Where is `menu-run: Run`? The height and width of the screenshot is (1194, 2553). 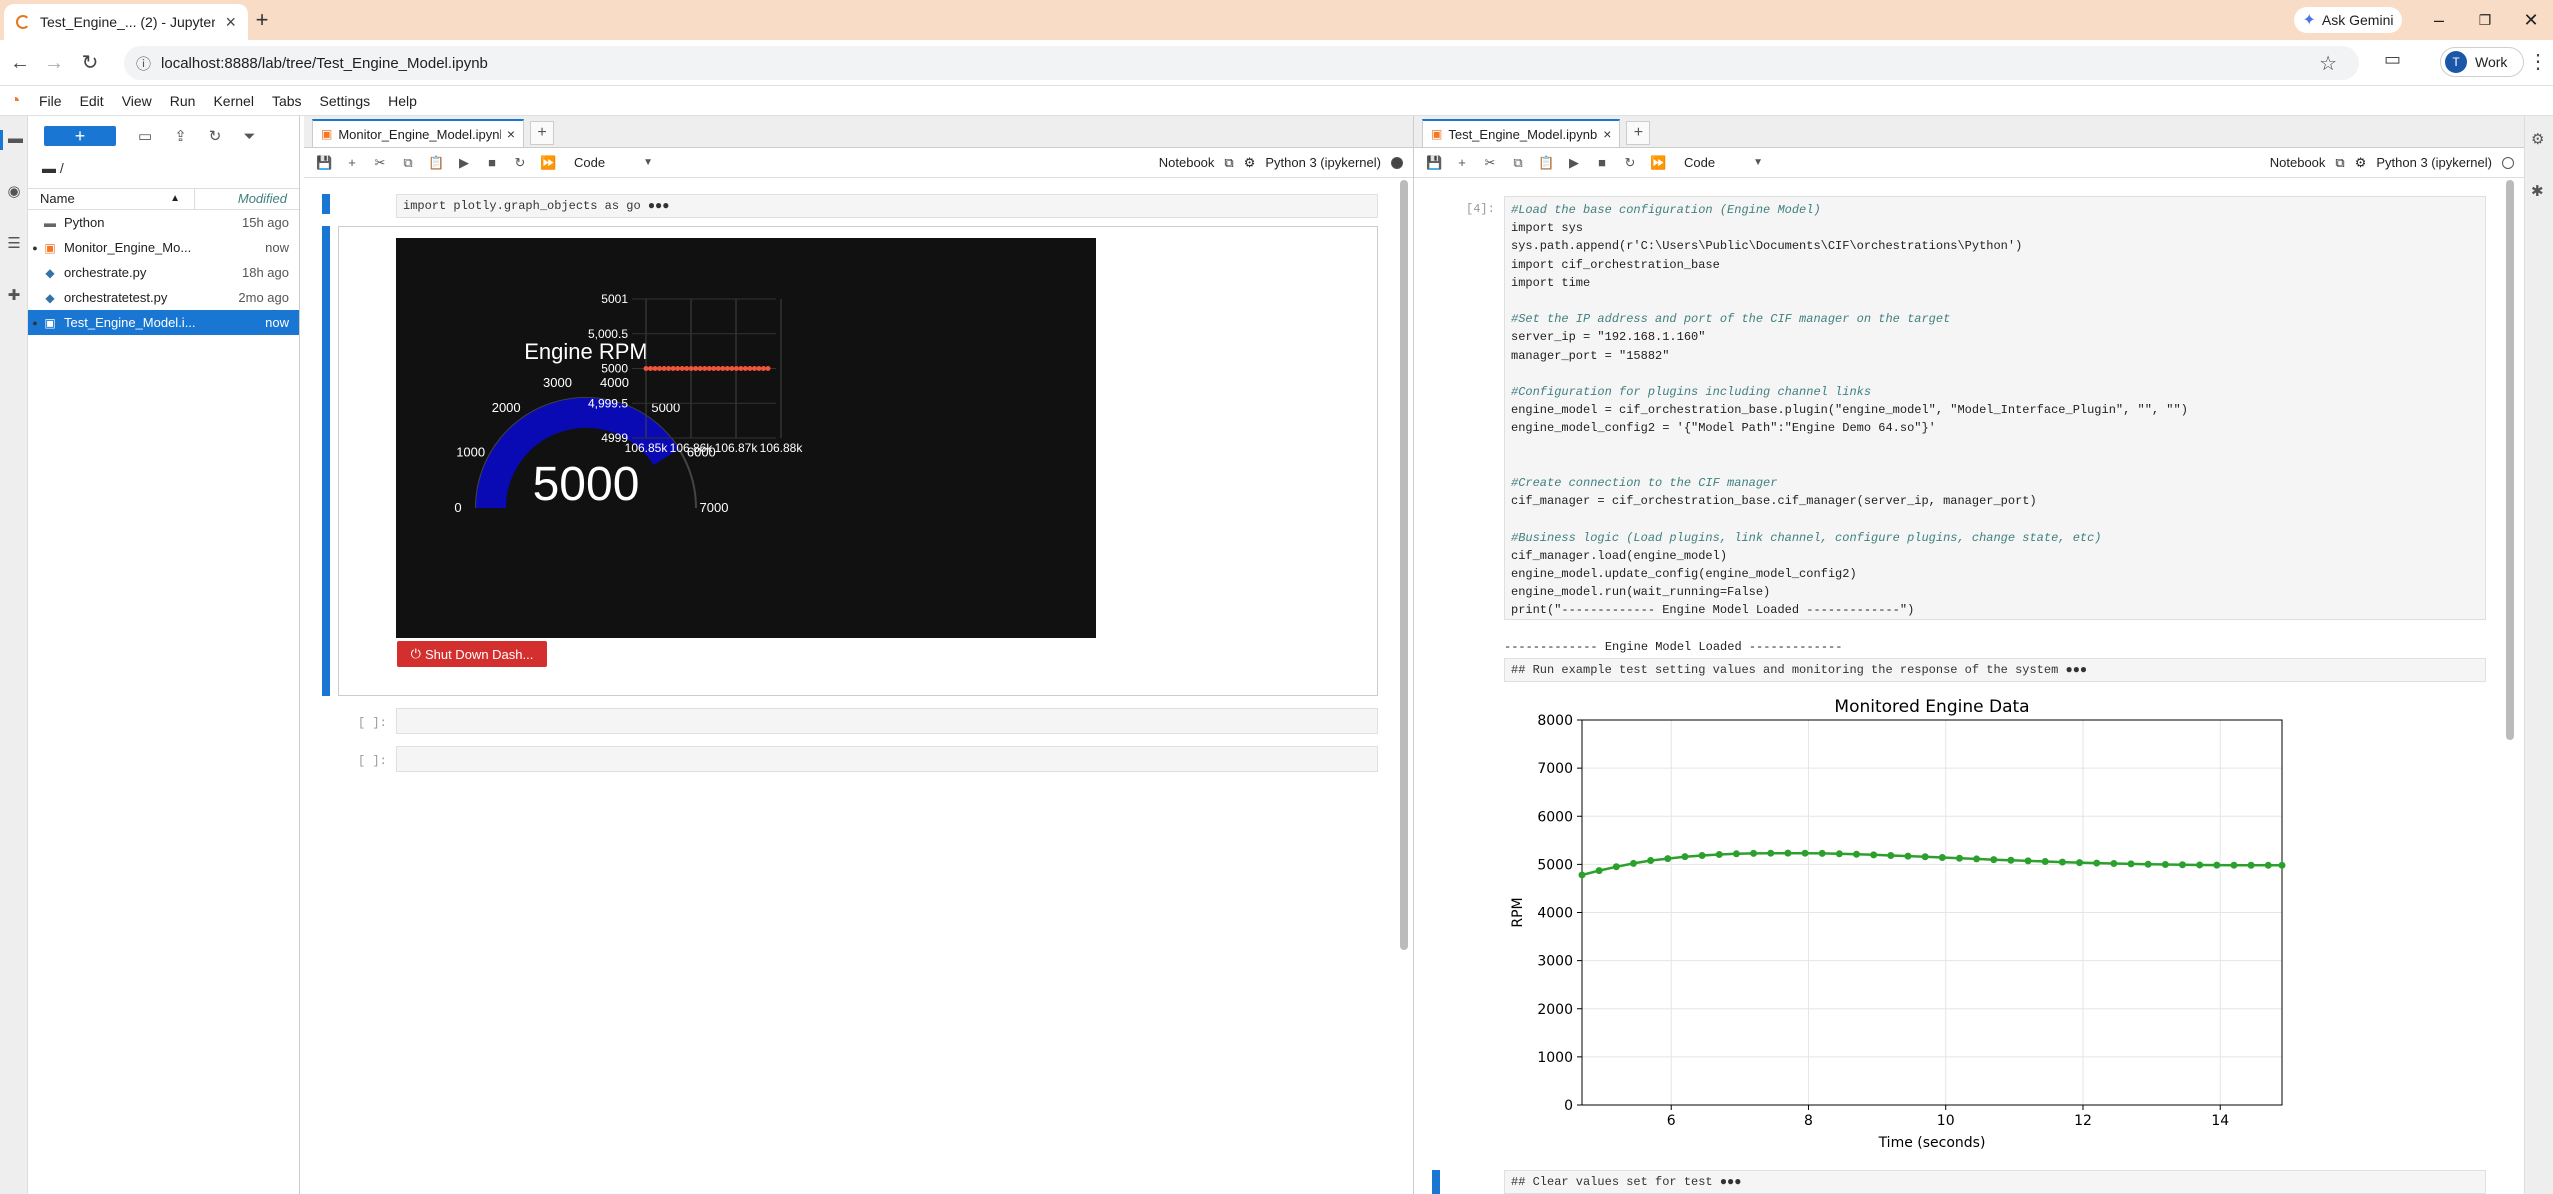
menu-run: Run is located at coordinates (183, 101).